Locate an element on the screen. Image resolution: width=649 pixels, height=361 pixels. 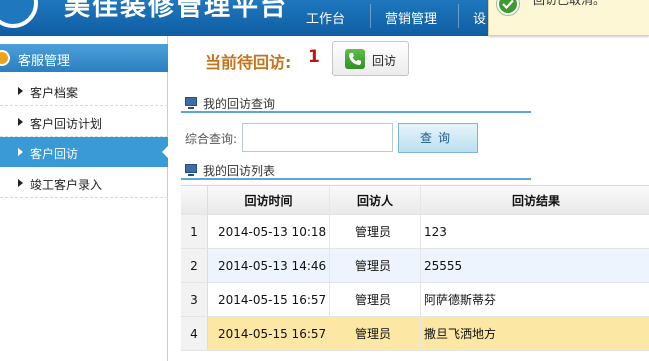
app-title: 美佳装修管理平台 is located at coordinates (176, 11).